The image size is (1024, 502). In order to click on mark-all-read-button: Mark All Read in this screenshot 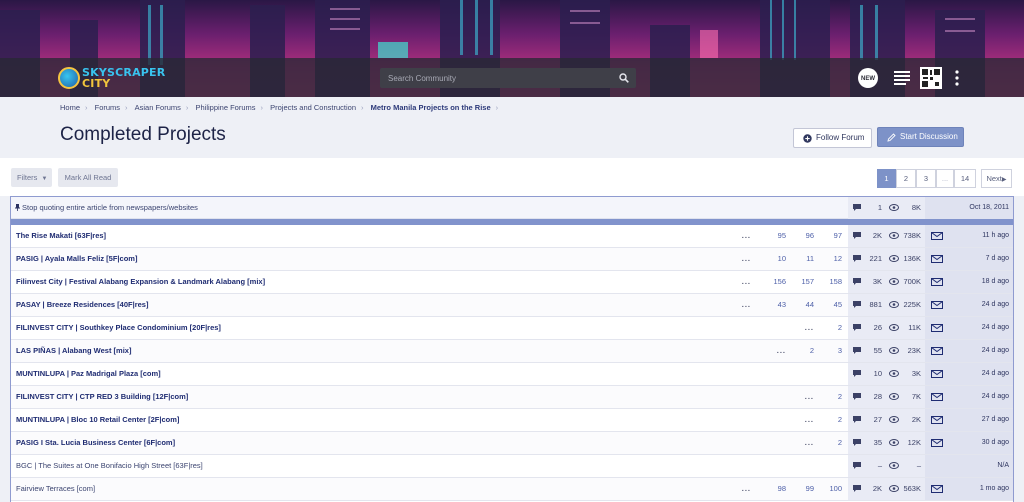, I will do `click(88, 177)`.